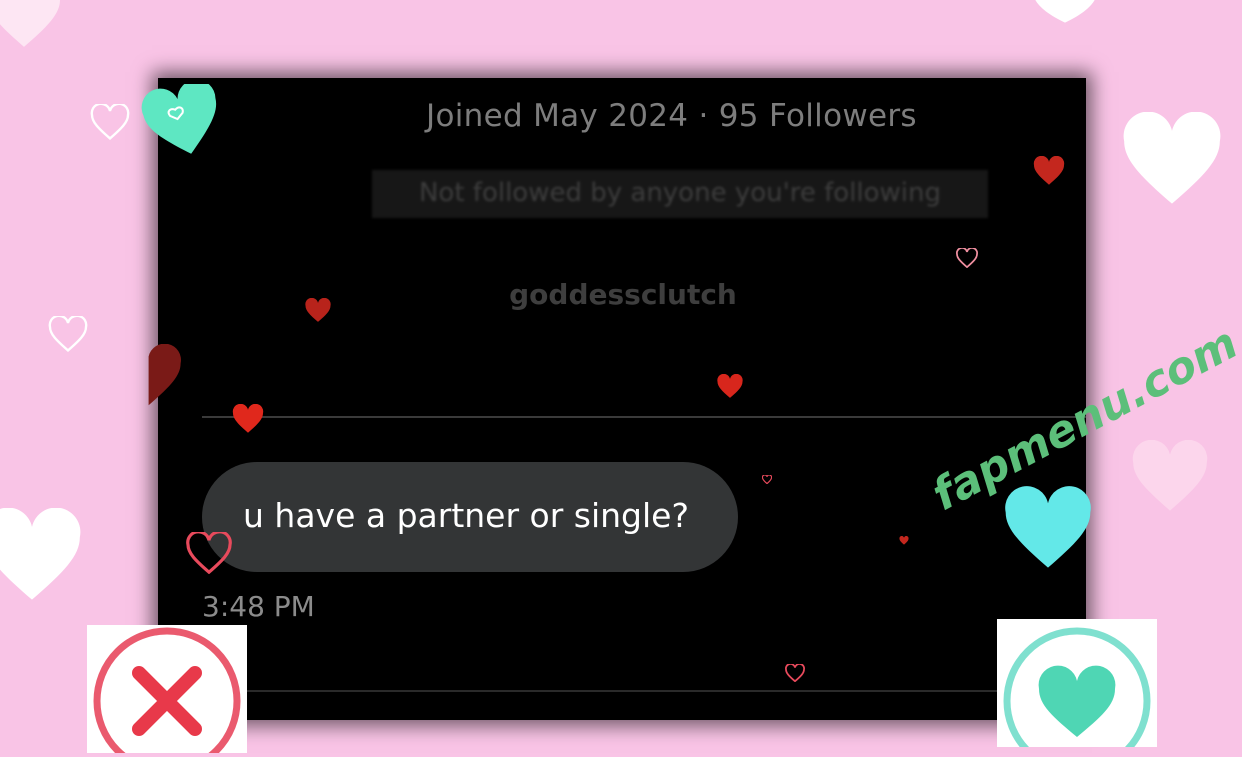 The height and width of the screenshot is (757, 1242). I want to click on heart-icon, so click(1077, 692).